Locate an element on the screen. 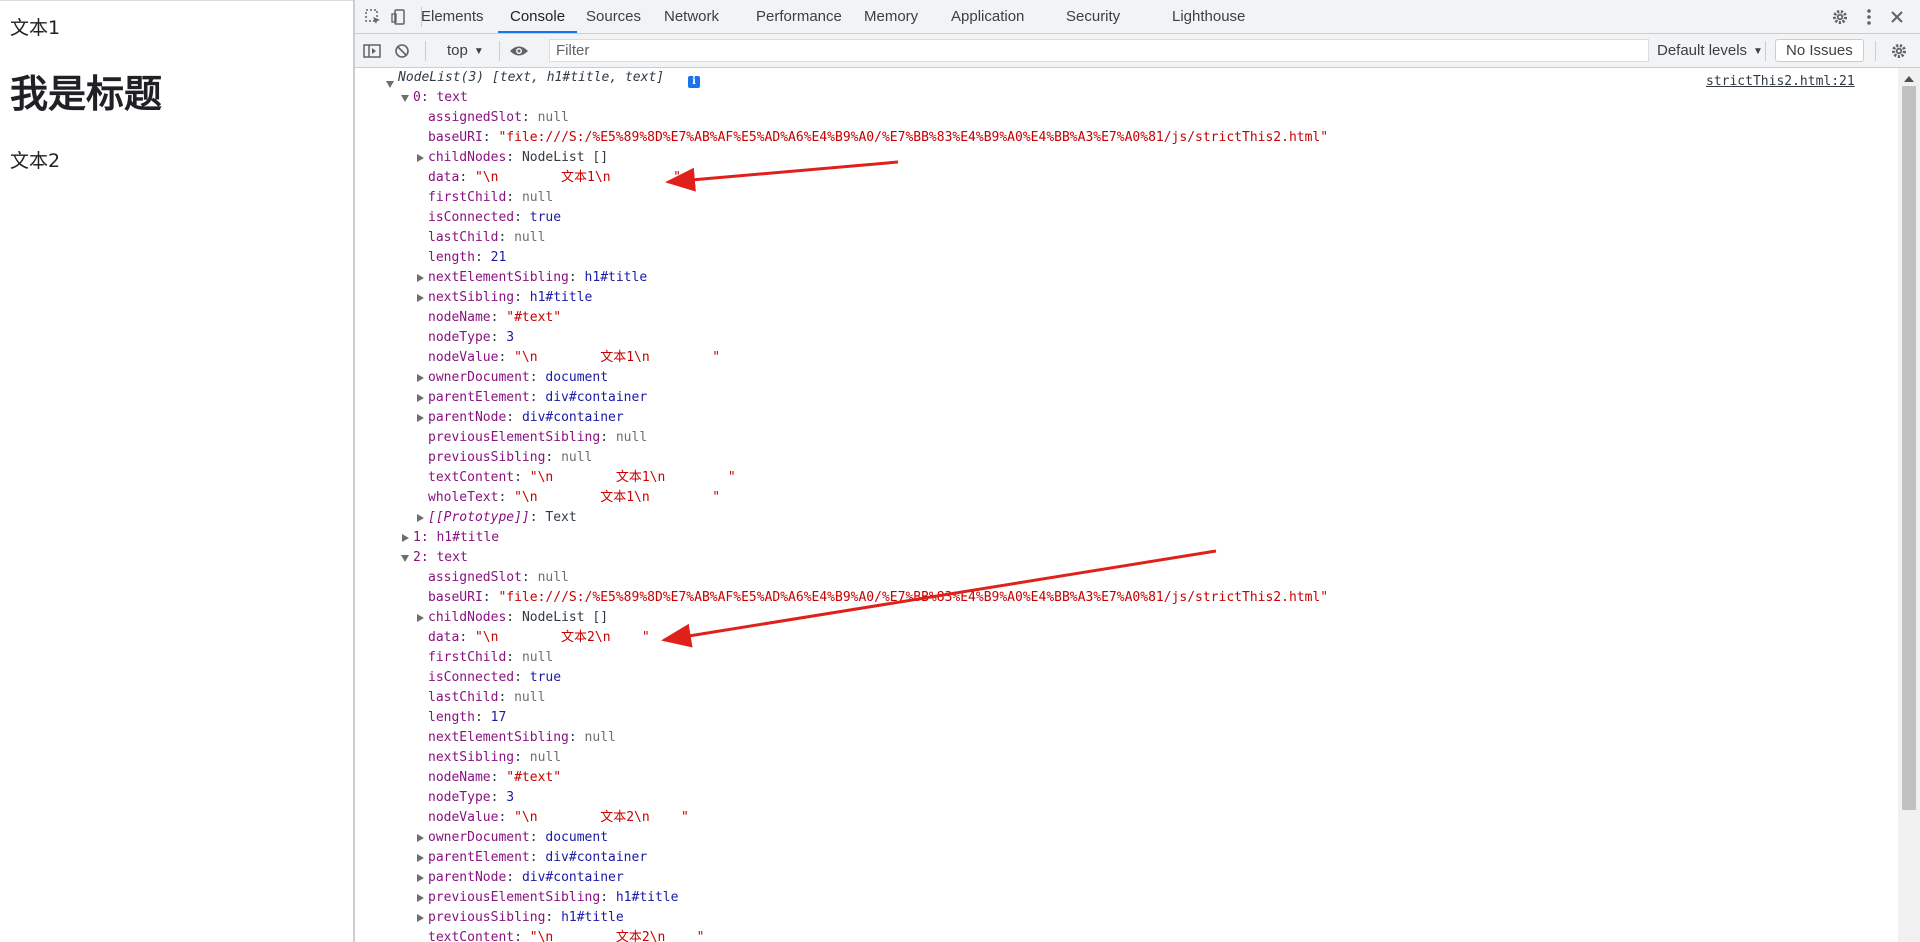  context-select: top ▼ is located at coordinates (465, 51).